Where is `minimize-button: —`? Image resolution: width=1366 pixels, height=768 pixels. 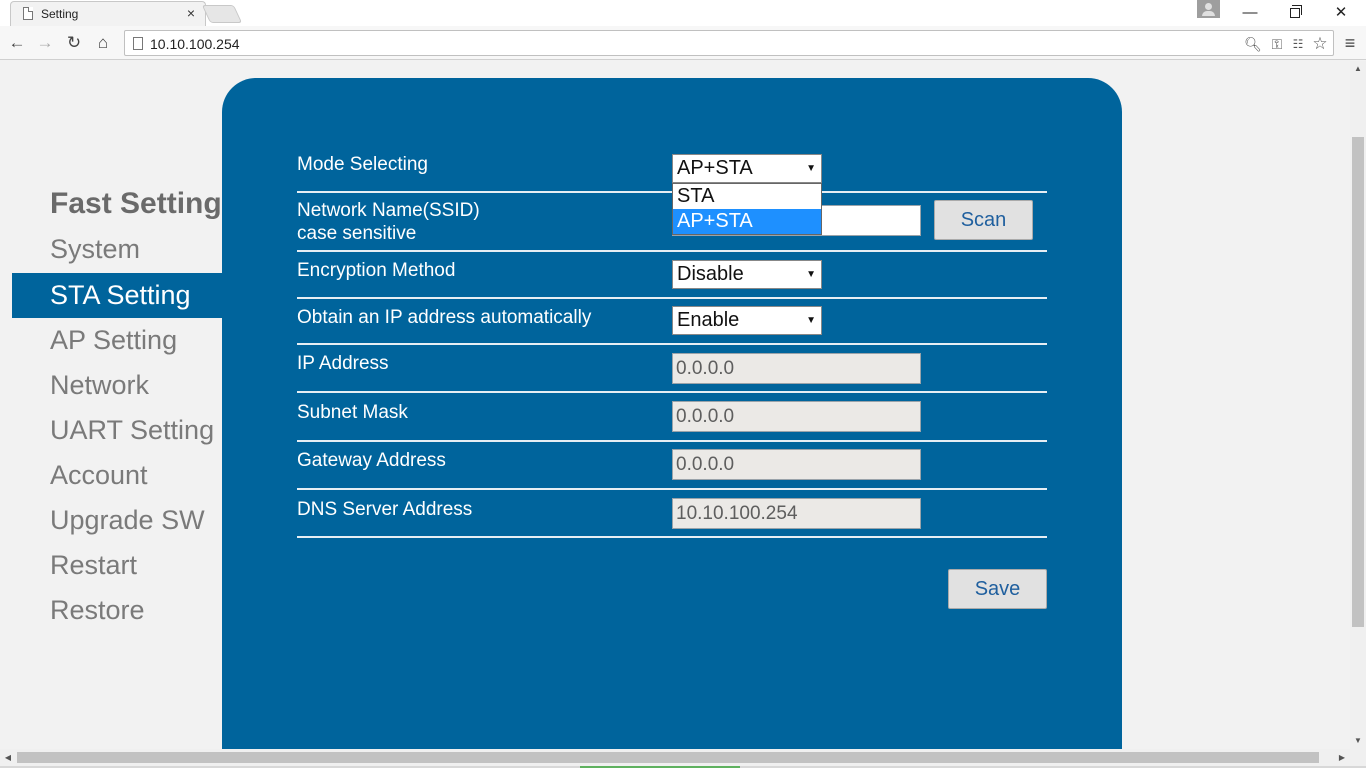 minimize-button: — is located at coordinates (1250, 13).